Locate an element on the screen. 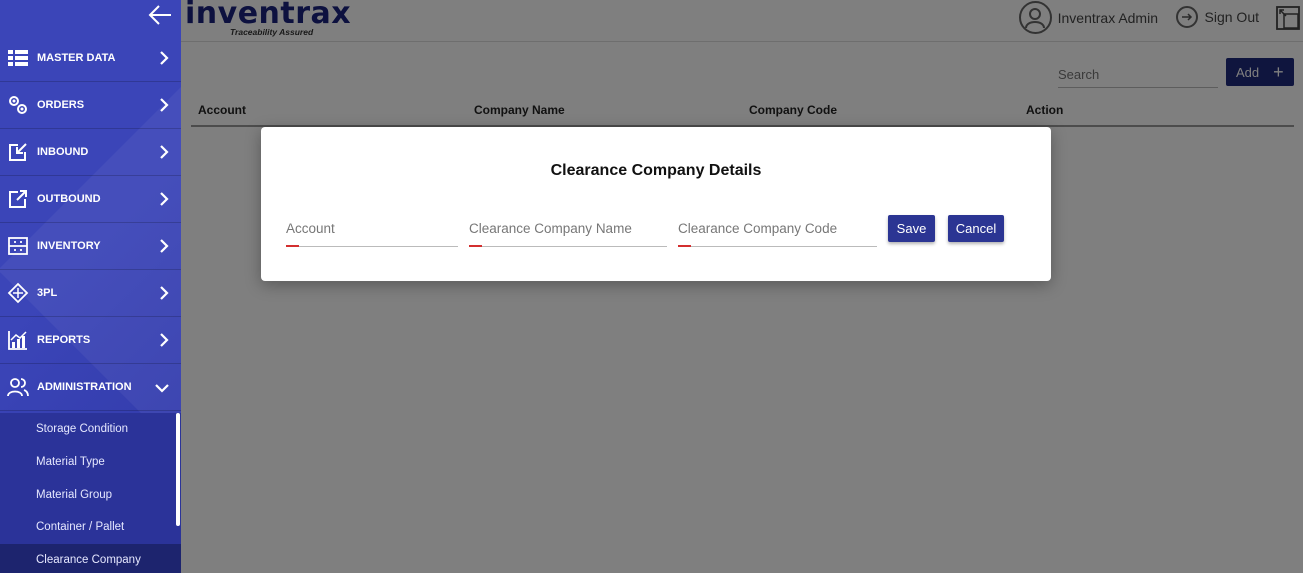  sidebar-item-label: REPORTS is located at coordinates (64, 340).